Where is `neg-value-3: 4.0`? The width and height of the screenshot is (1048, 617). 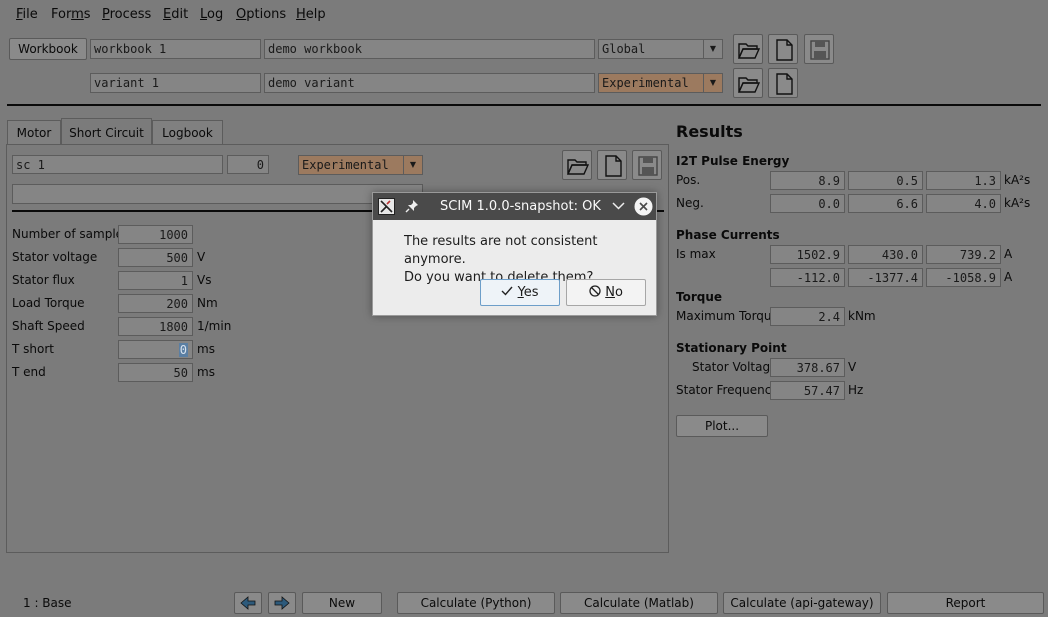 neg-value-3: 4.0 is located at coordinates (963, 203).